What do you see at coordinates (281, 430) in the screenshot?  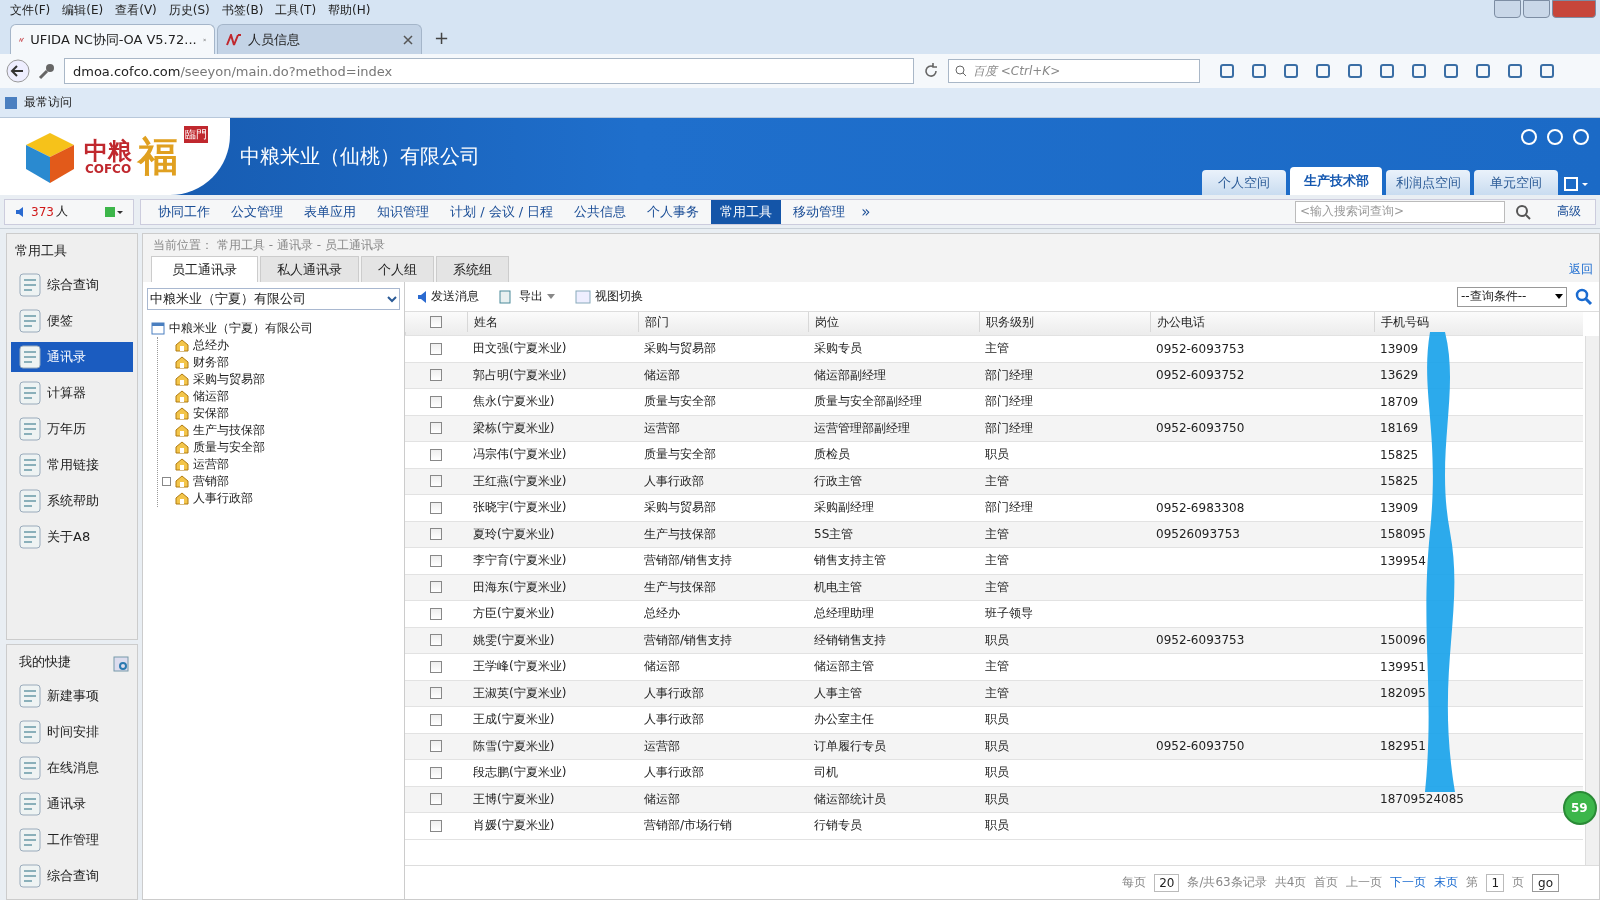 I see `tree-node: 生产与技保部` at bounding box center [281, 430].